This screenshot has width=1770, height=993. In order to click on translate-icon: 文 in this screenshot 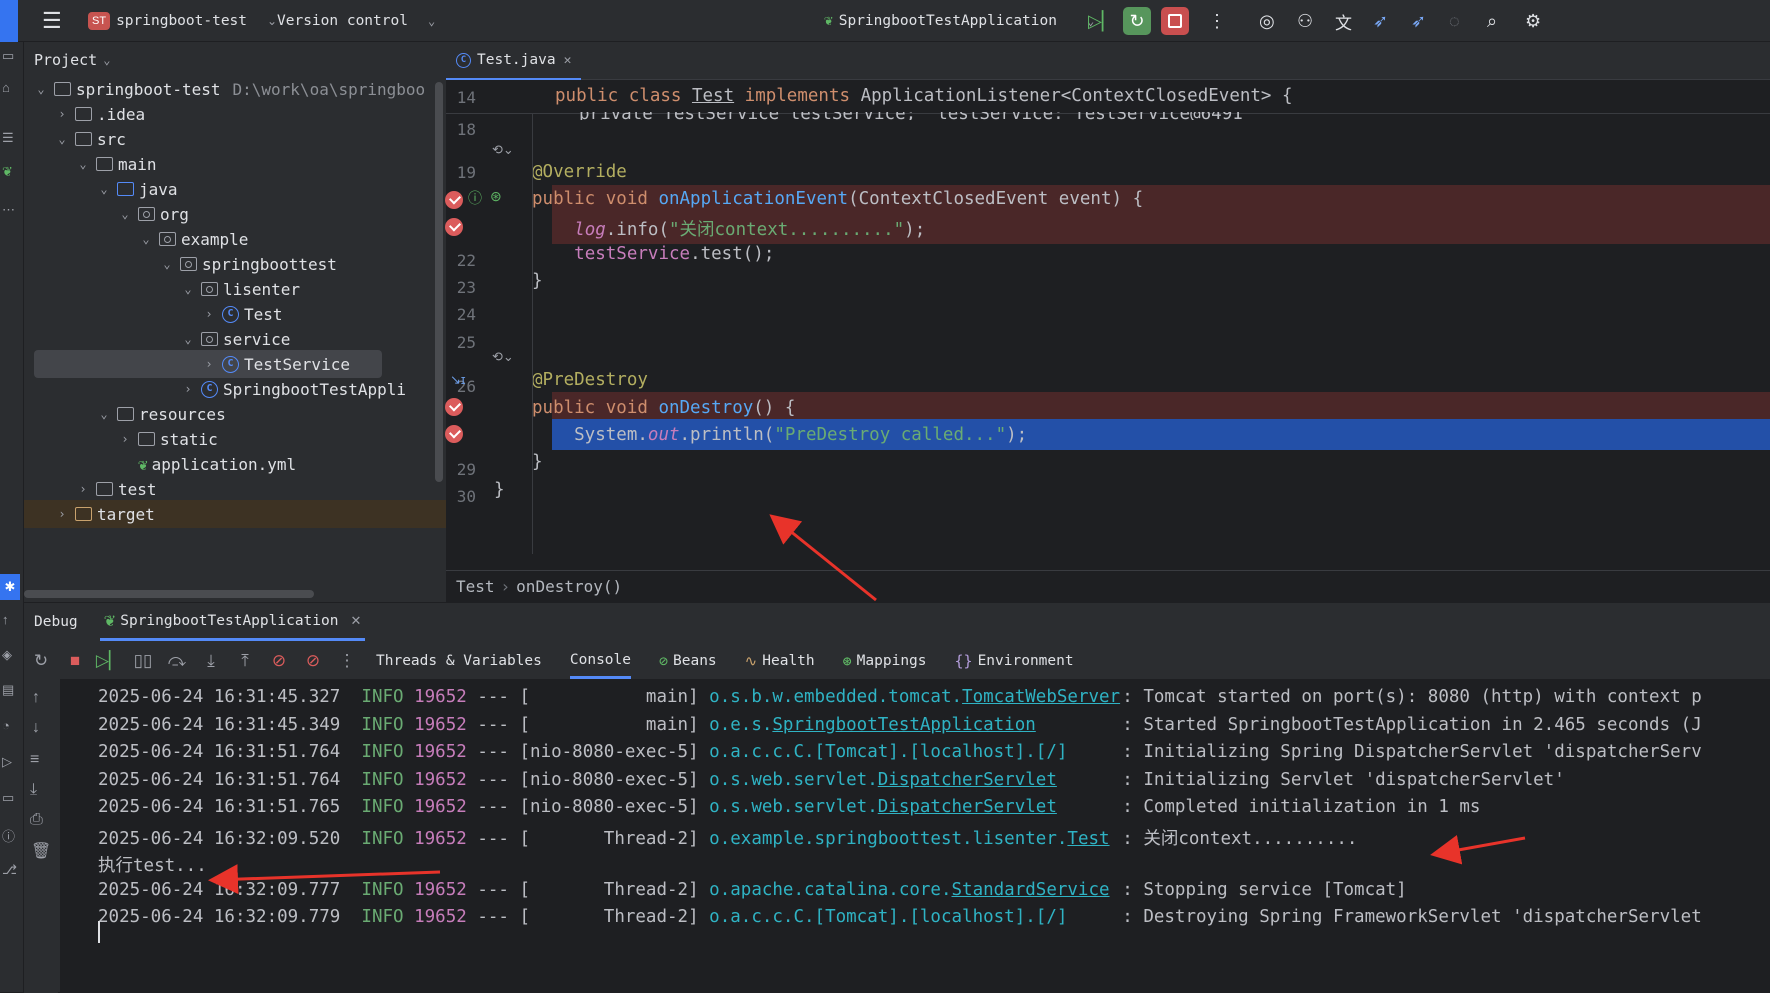, I will do `click(1343, 21)`.